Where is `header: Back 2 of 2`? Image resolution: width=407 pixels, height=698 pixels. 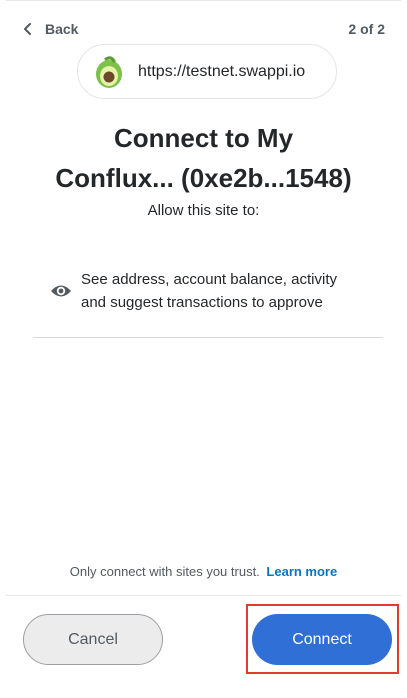
header: Back 2 of 2 is located at coordinates (203, 31).